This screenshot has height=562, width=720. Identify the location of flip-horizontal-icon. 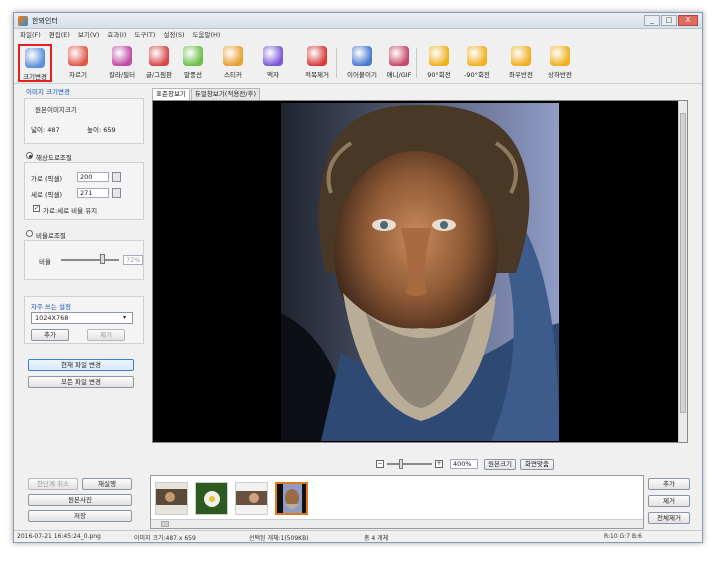
(521, 56).